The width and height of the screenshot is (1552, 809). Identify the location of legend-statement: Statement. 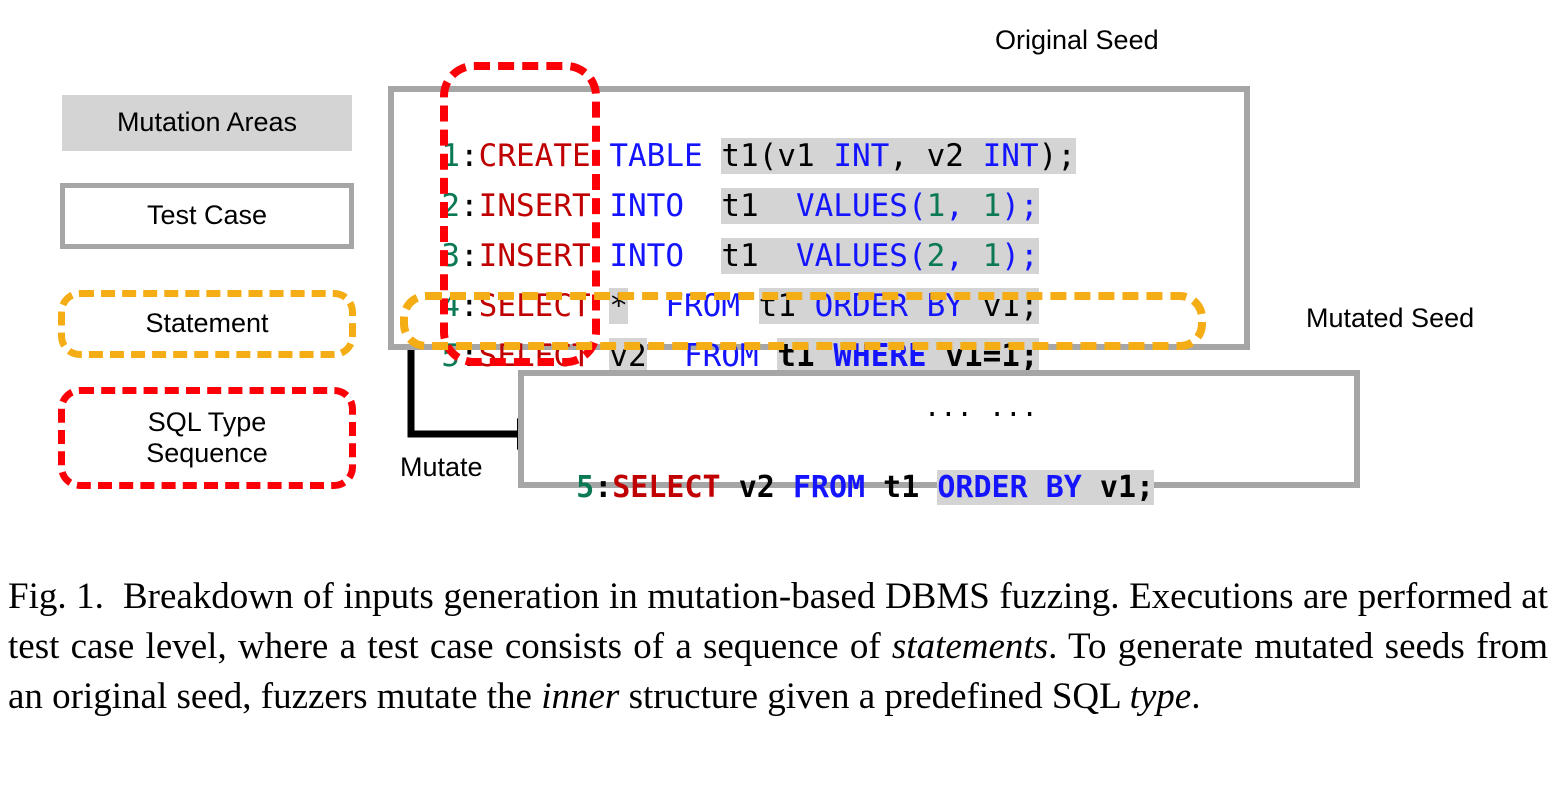
(207, 324).